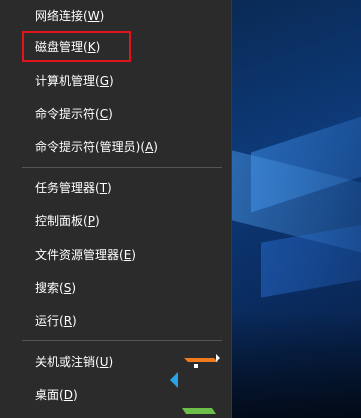 This screenshot has width=361, height=418. I want to click on menu-item-label: 网络连接, so click(59, 16).